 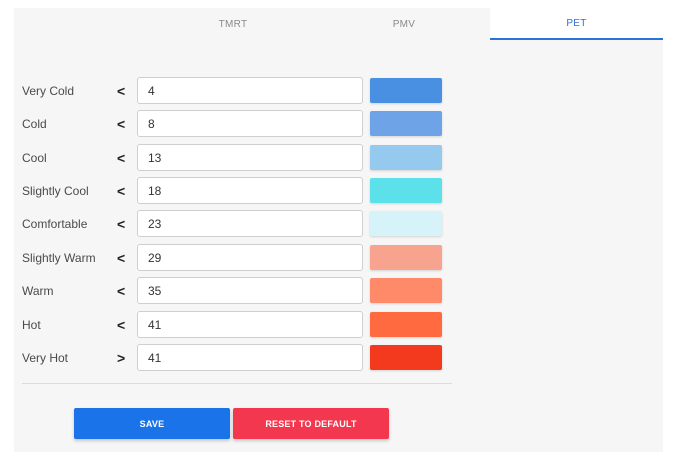 I want to click on row-label: Warm, so click(x=38, y=290).